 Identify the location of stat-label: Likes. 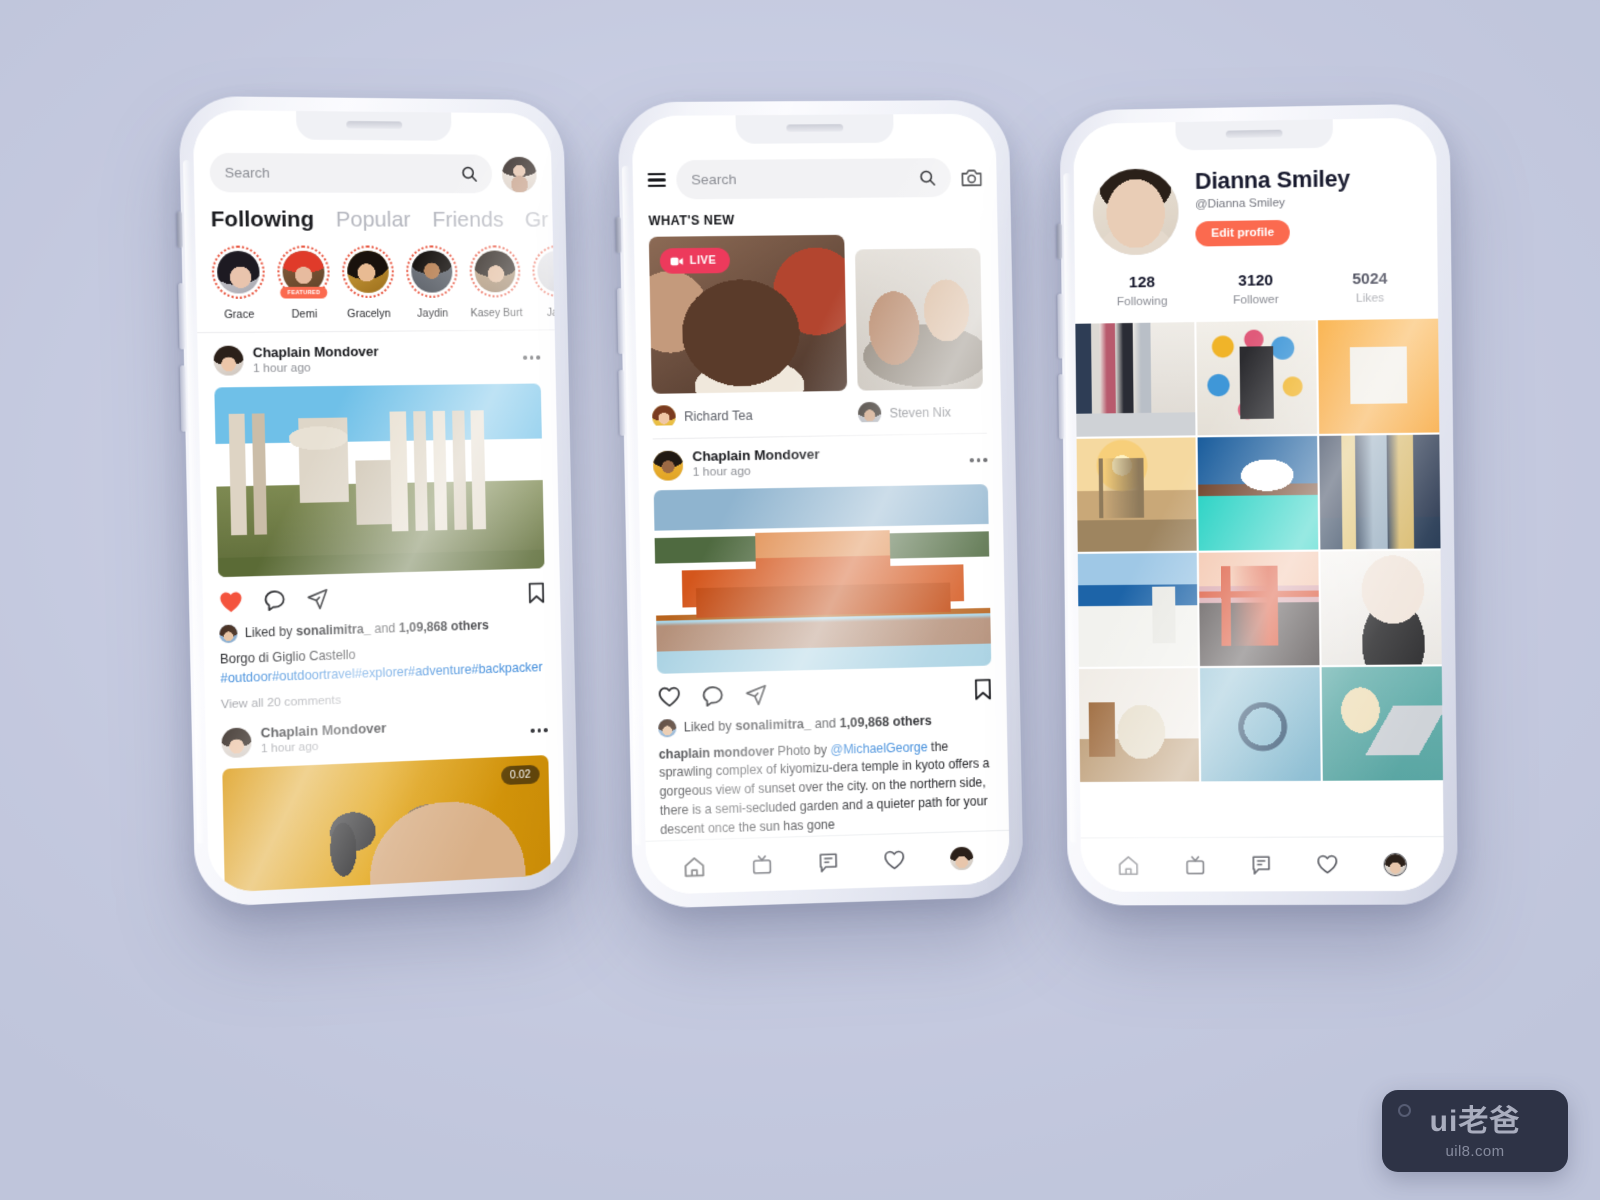
(1370, 299).